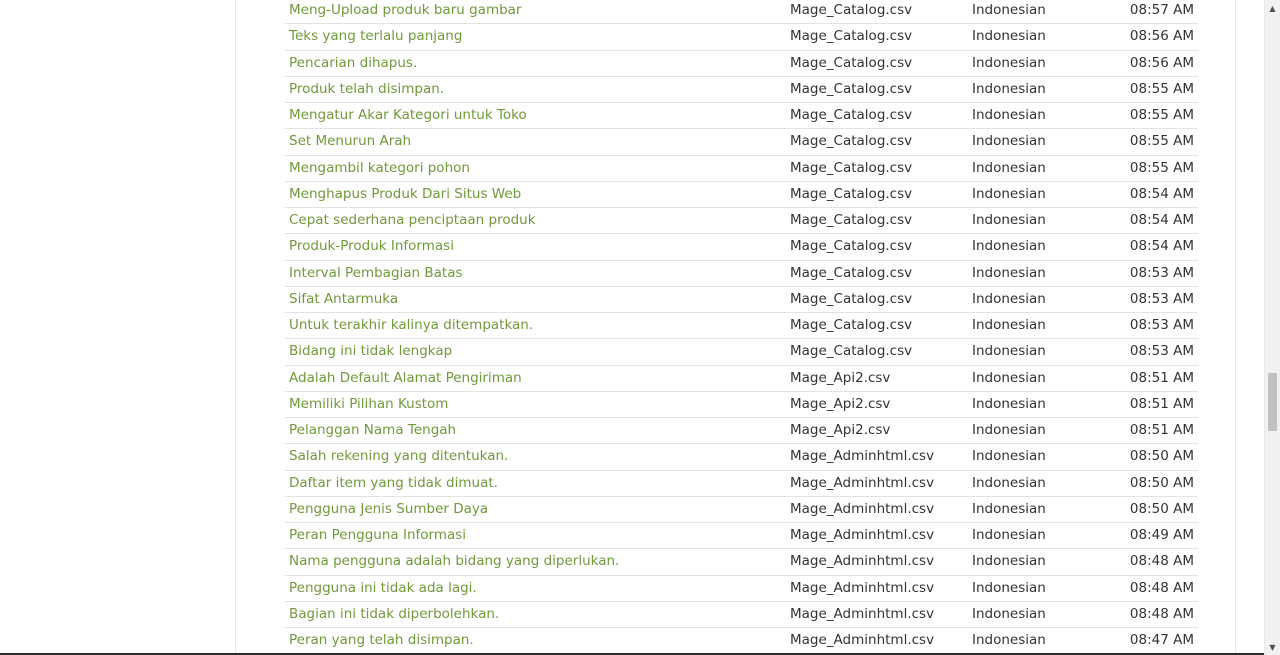 The height and width of the screenshot is (655, 1280). What do you see at coordinates (376, 273) in the screenshot?
I see `translation-link: Interval Pembagian Batas` at bounding box center [376, 273].